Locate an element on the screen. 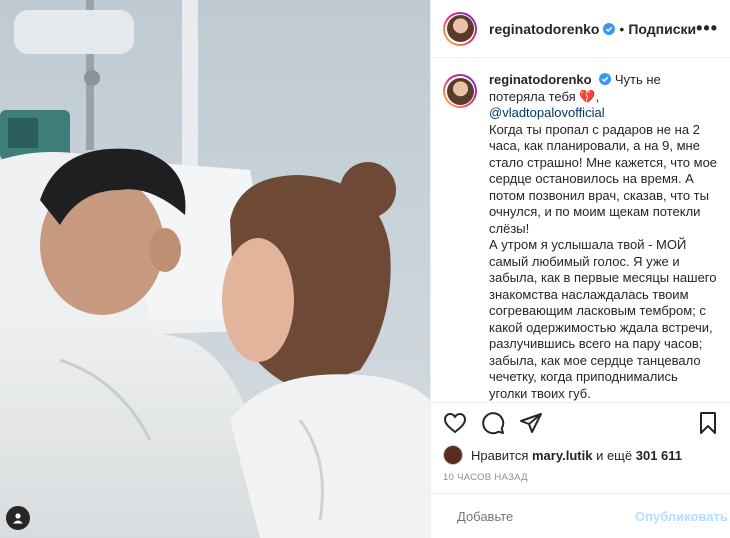 The image size is (730, 538). caption-comma: , is located at coordinates (597, 96).